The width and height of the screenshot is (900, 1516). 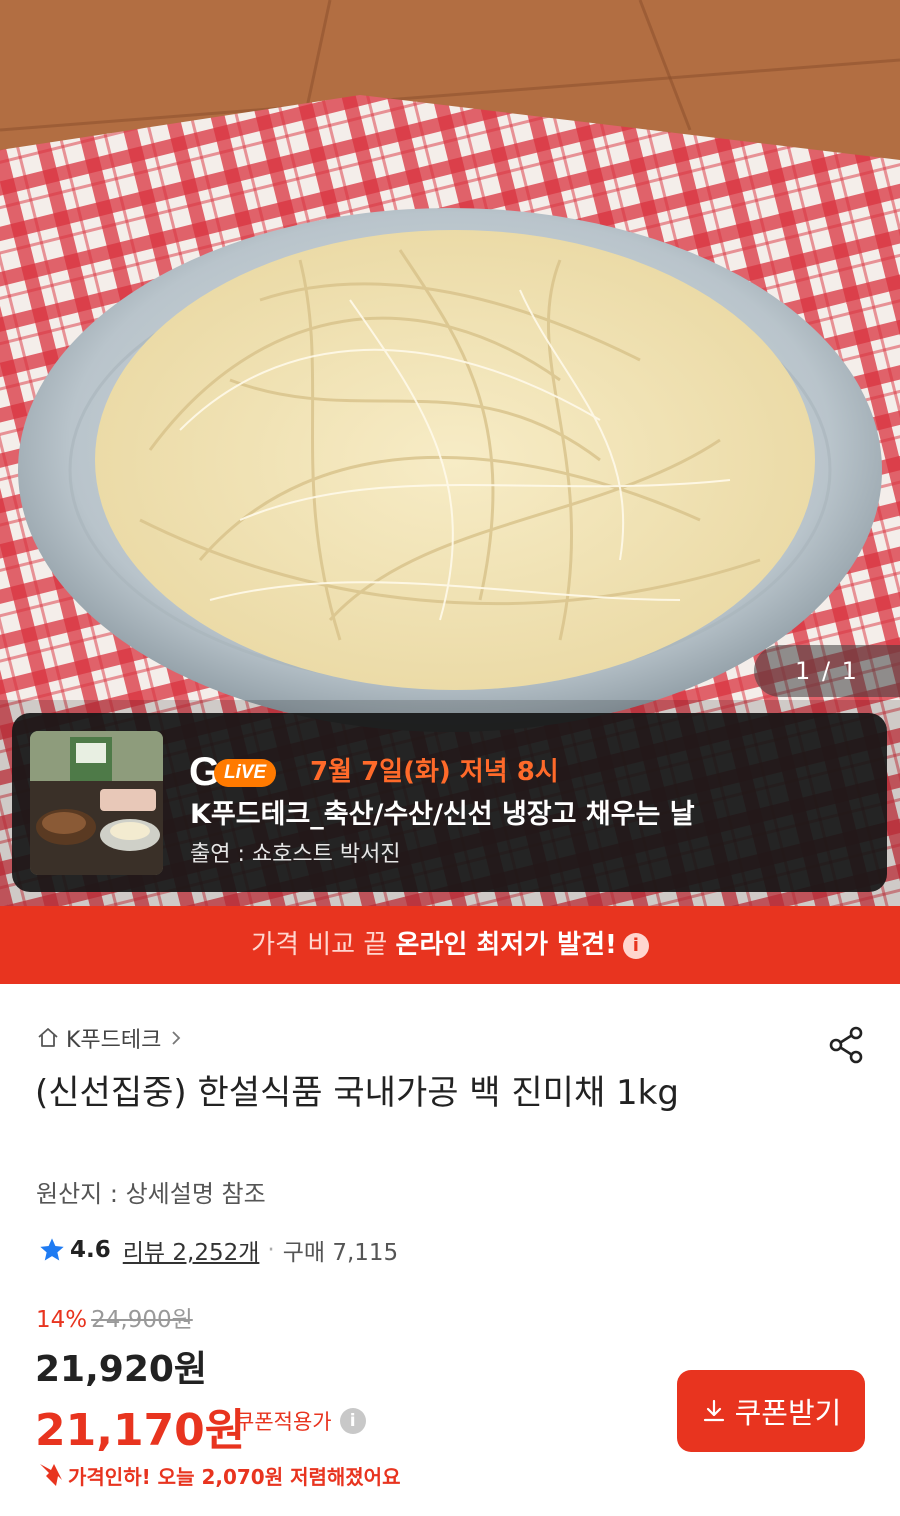 I want to click on live-date: 7월 7일(화) 저녁 8시, so click(x=434, y=772).